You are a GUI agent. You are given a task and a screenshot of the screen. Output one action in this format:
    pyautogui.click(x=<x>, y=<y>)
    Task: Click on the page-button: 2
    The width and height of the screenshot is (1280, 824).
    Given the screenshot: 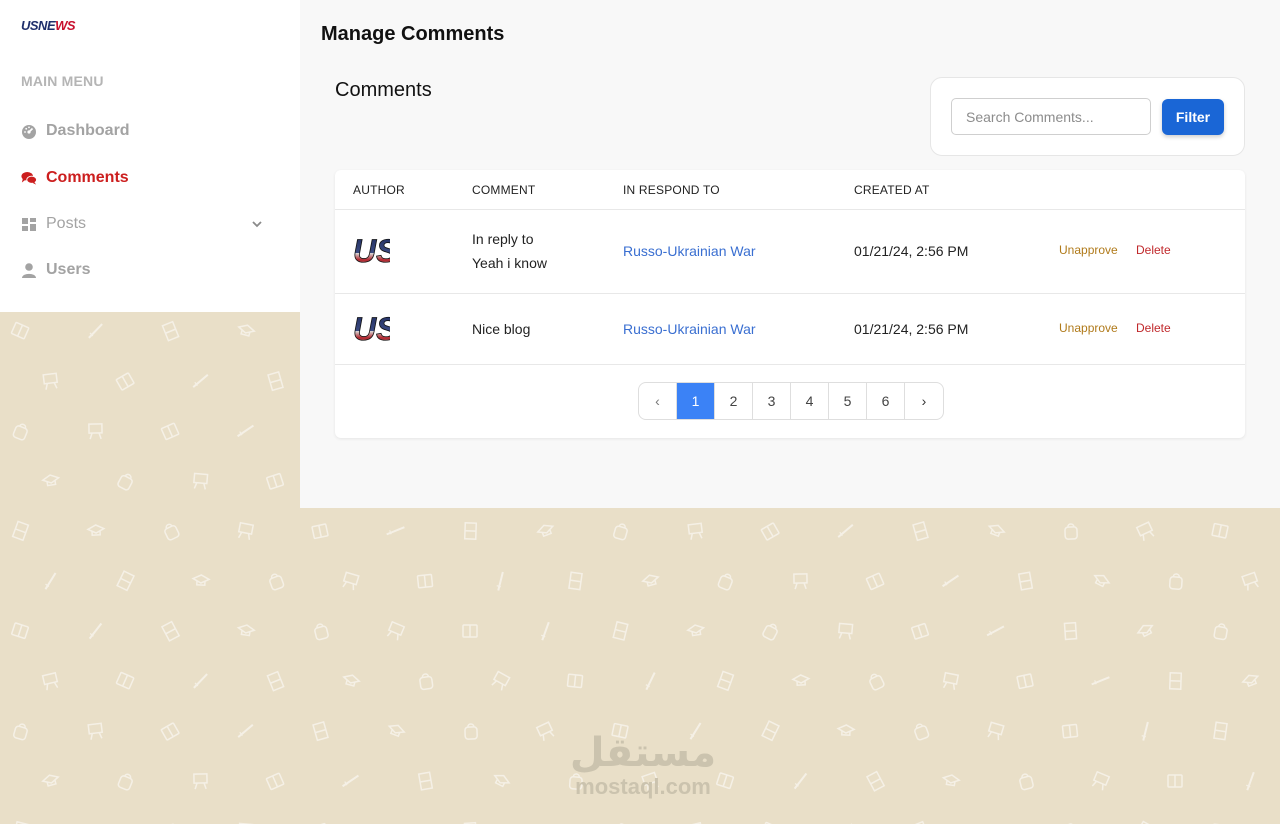 What is the action you would take?
    pyautogui.click(x=734, y=401)
    